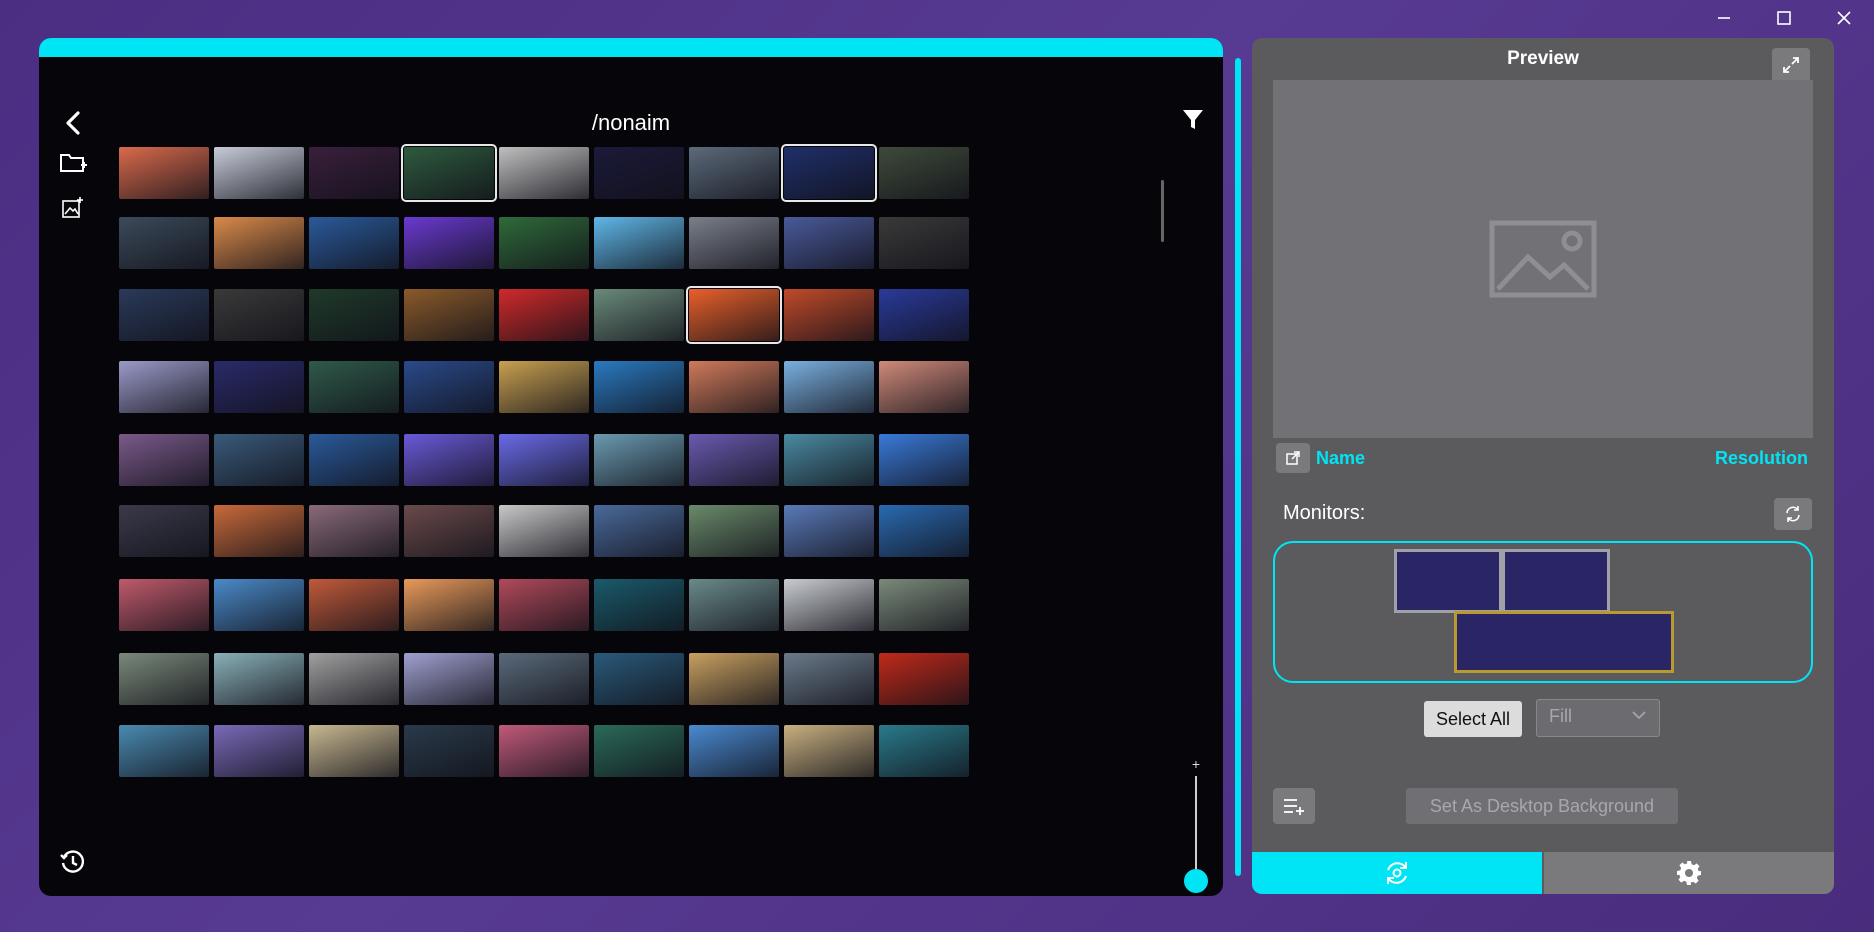  What do you see at coordinates (1639, 715) in the screenshot?
I see `chevron-down-icon` at bounding box center [1639, 715].